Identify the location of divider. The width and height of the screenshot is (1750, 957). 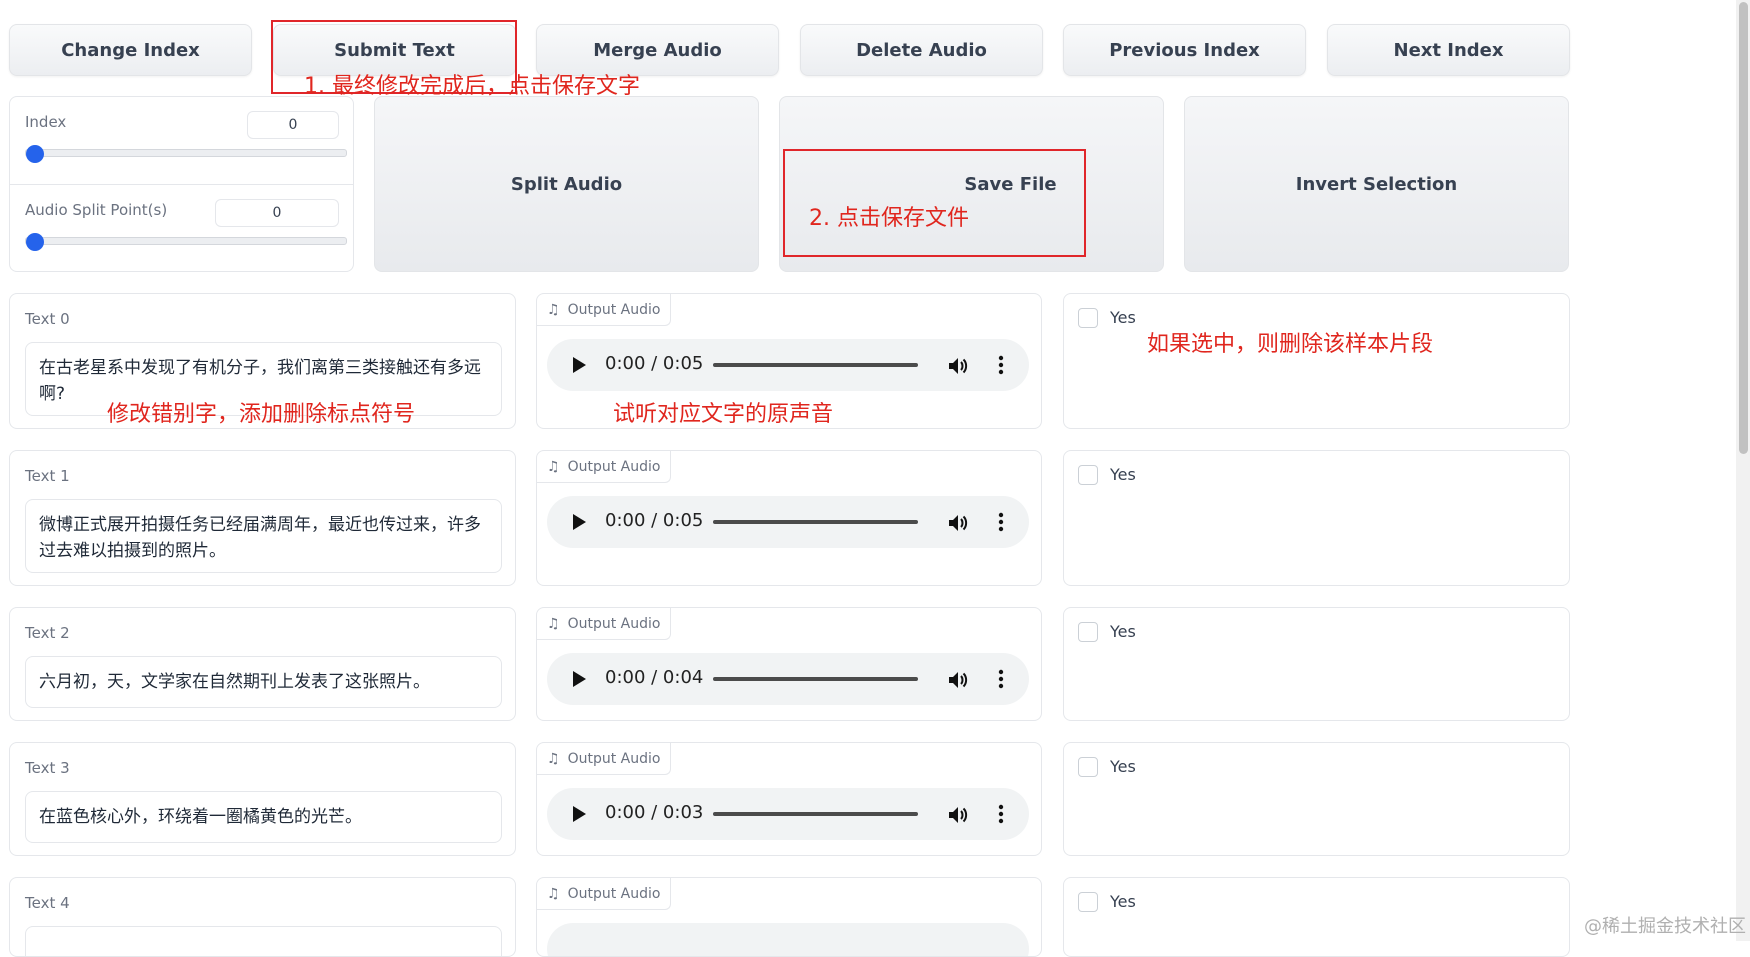
(181, 184).